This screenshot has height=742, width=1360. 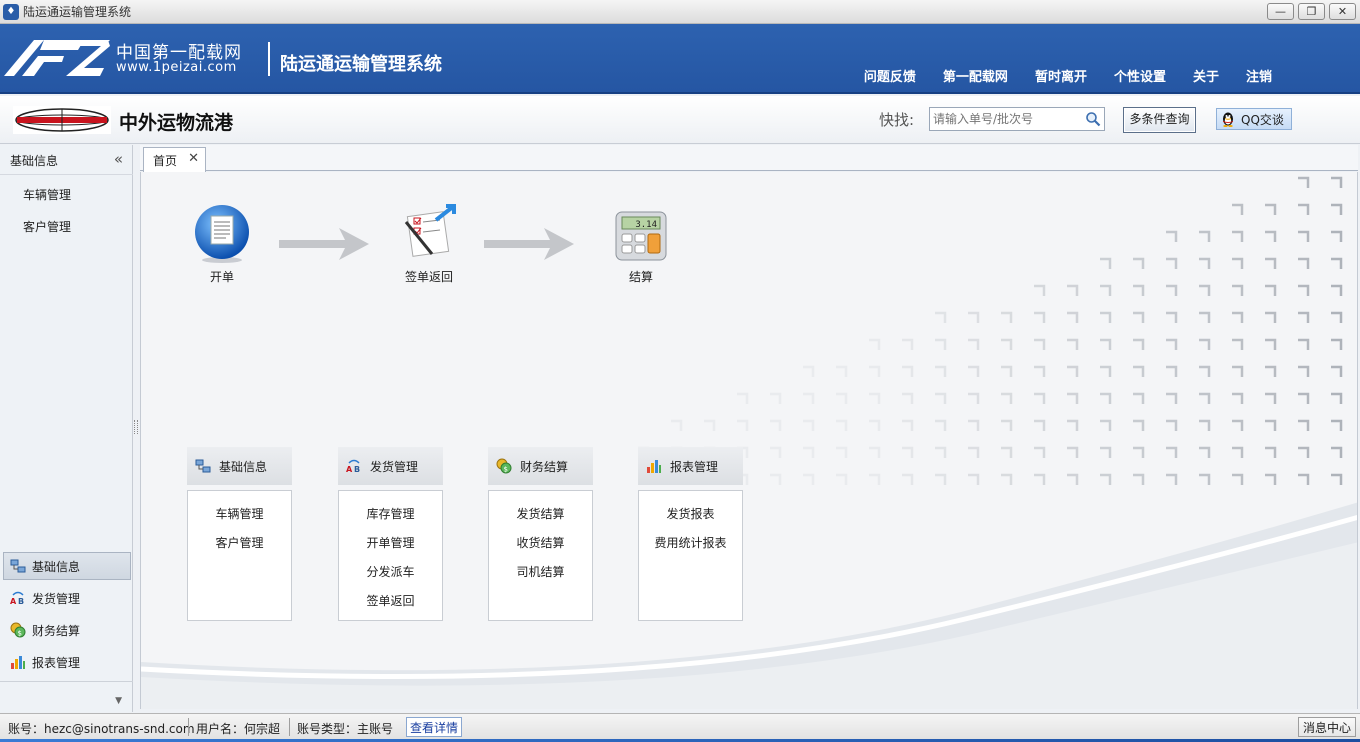 What do you see at coordinates (56, 630) in the screenshot?
I see `sidebar-nav-label: 财务结算` at bounding box center [56, 630].